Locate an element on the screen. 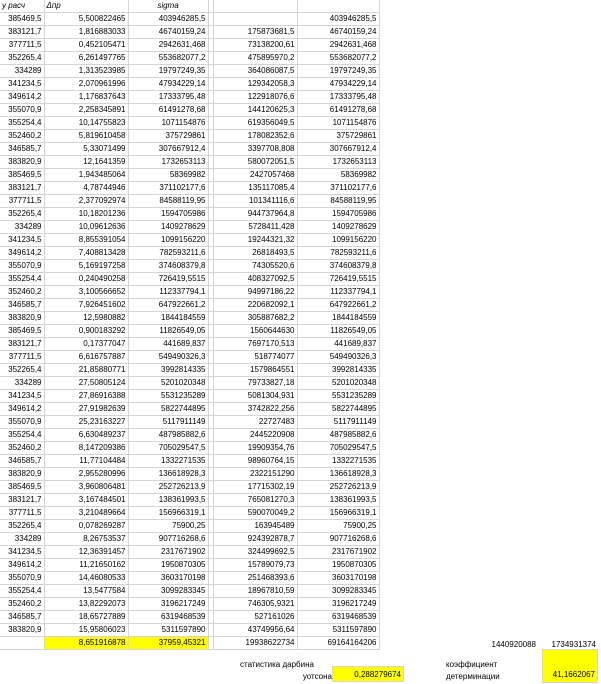 The width and height of the screenshot is (601, 684). cell: 590070049,2 is located at coordinates (255, 513).